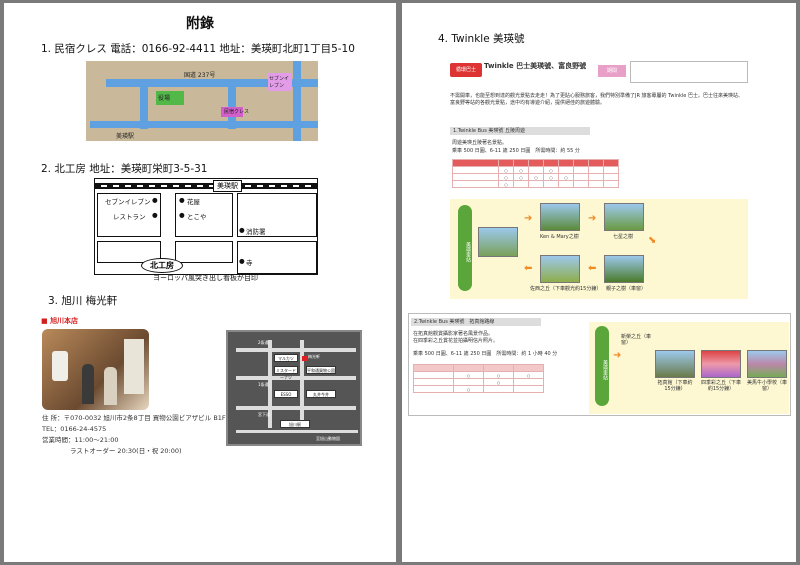  What do you see at coordinates (64, 321) in the screenshot?
I see `shop-name: 旭川本店` at bounding box center [64, 321].